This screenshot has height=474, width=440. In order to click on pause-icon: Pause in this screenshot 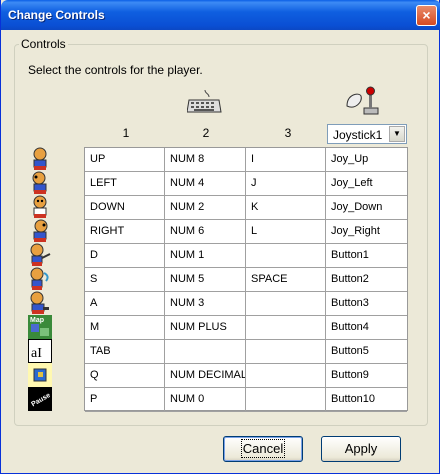, I will do `click(40, 399)`.